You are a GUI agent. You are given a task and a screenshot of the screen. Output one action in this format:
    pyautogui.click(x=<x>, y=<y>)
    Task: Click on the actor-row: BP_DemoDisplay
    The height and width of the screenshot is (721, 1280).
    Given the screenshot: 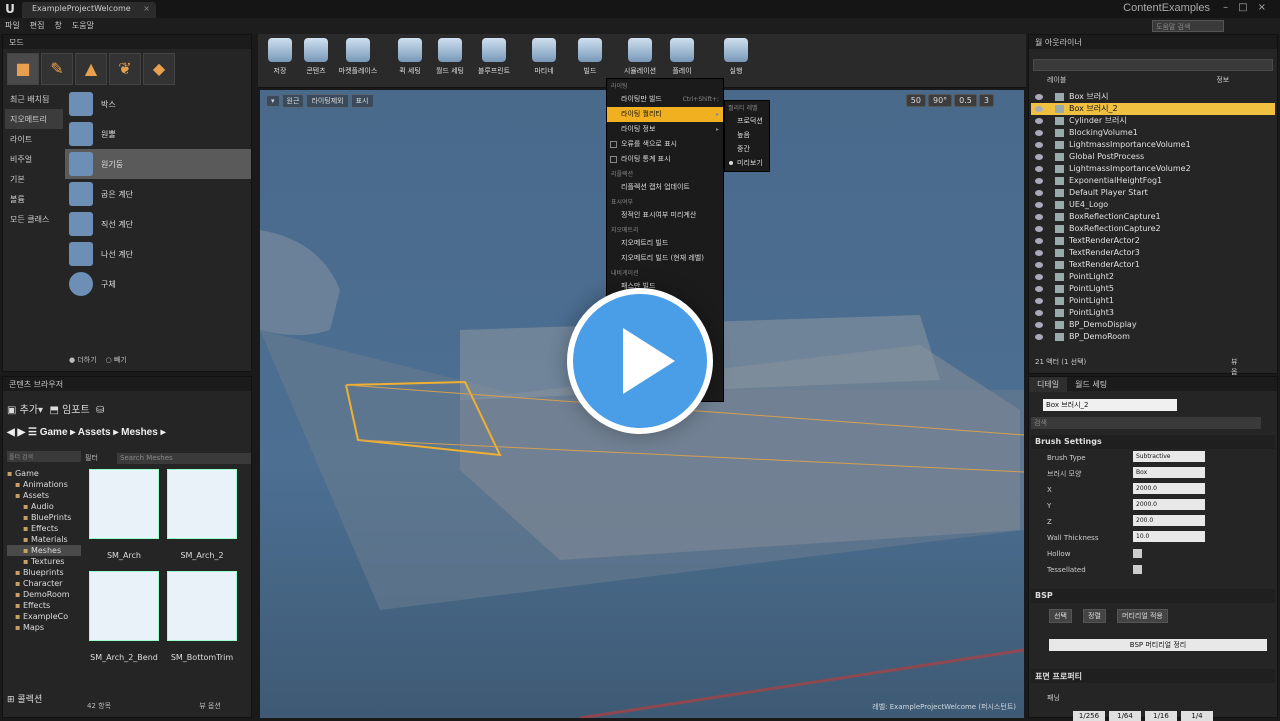 What is the action you would take?
    pyautogui.click(x=1153, y=325)
    